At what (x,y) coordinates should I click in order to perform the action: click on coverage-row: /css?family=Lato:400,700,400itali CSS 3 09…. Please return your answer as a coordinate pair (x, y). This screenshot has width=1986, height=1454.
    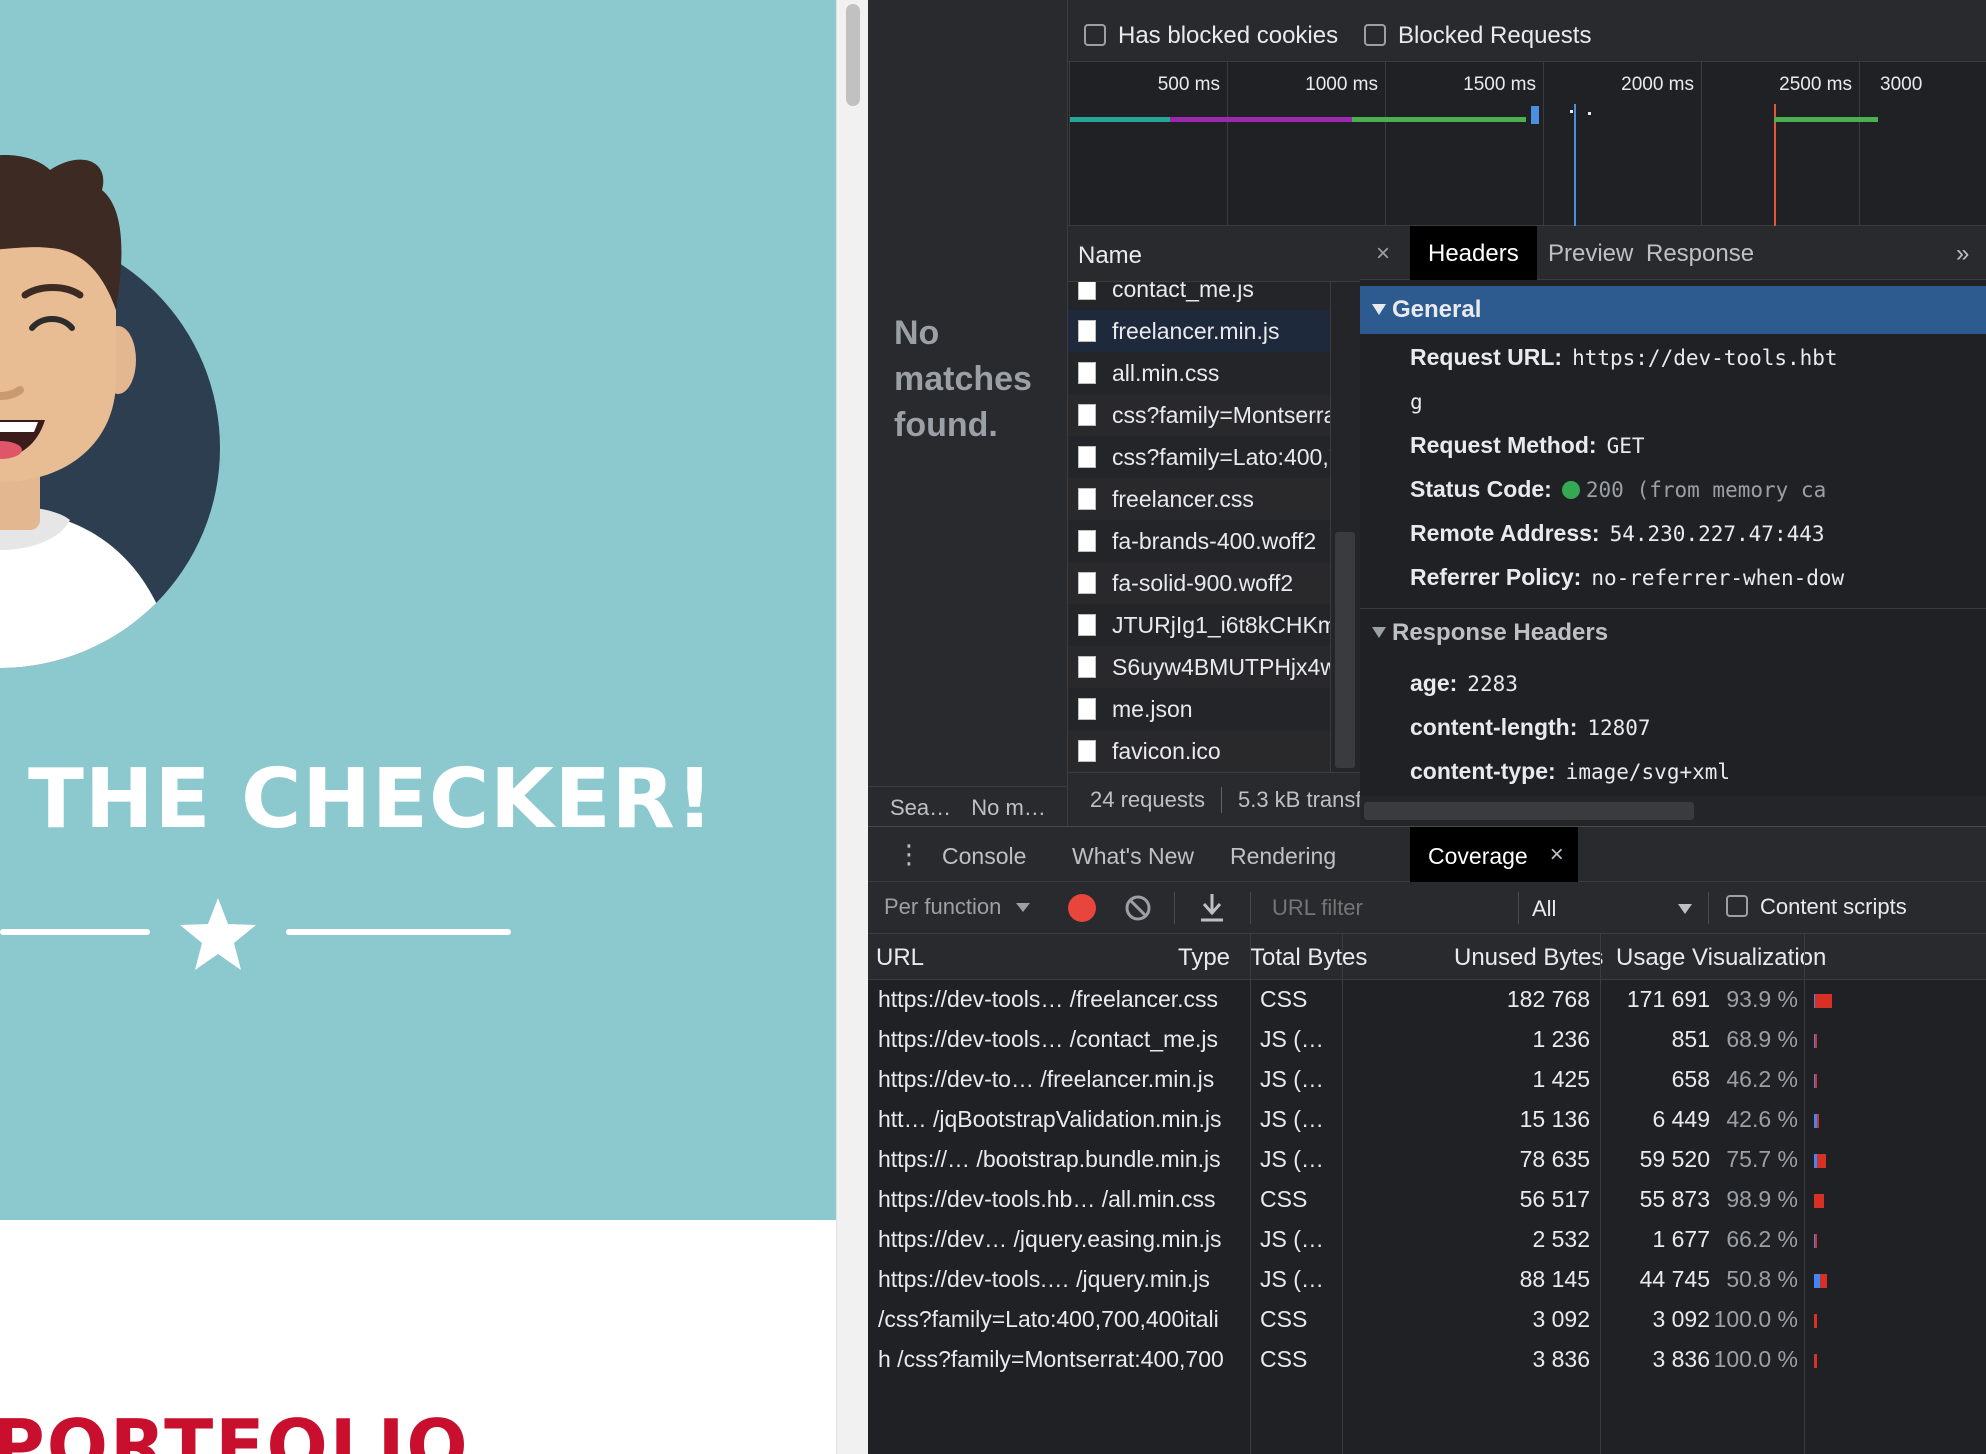
    Looking at the image, I should click on (1427, 1320).